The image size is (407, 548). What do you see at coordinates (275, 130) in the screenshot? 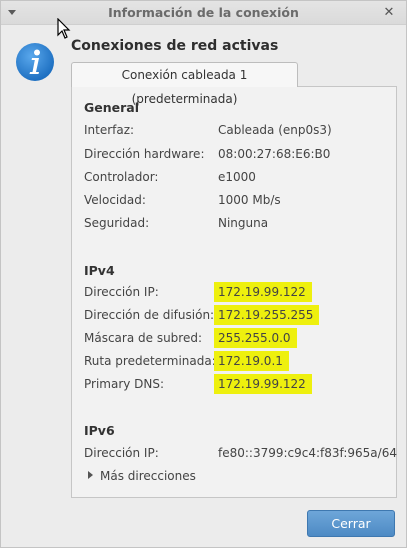
I see `interface-value: Cableada (enp0s3)` at bounding box center [275, 130].